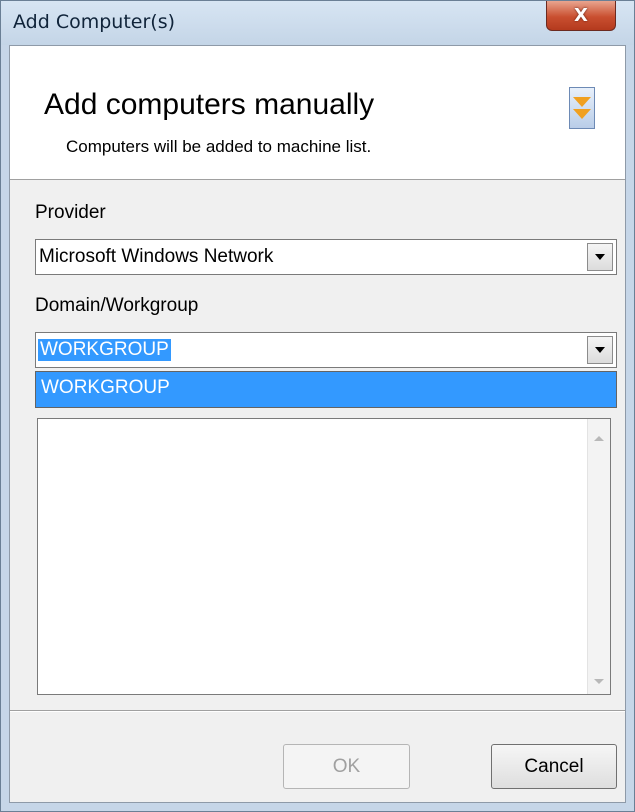 This screenshot has height=812, width=635. I want to click on close-icon: X, so click(581, 15).